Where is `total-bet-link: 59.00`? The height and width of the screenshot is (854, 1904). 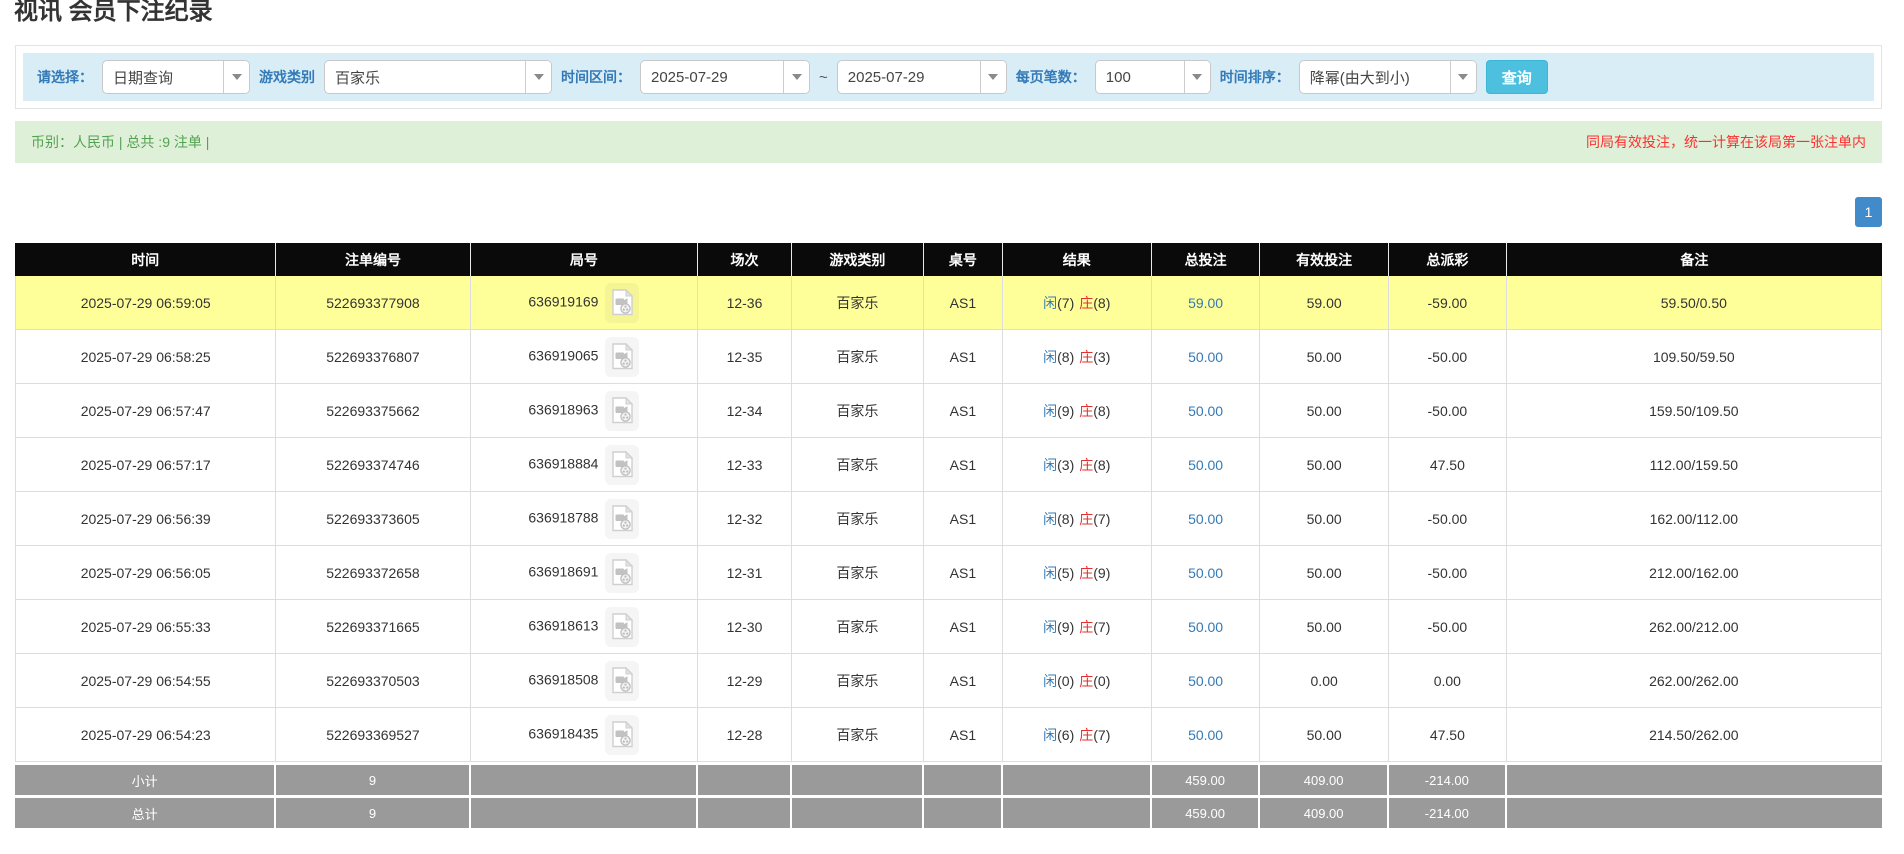
total-bet-link: 59.00 is located at coordinates (1205, 303).